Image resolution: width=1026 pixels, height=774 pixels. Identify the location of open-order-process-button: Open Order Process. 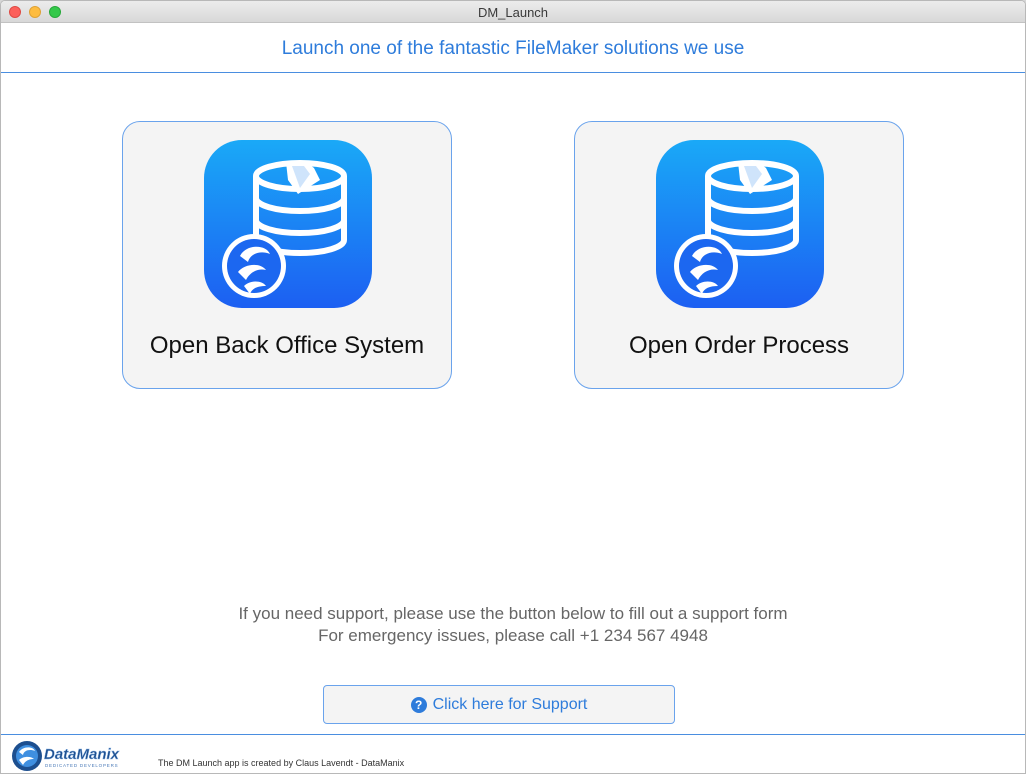
(739, 255).